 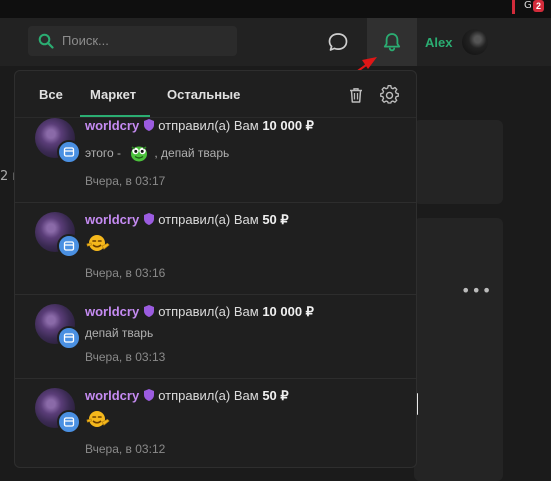 What do you see at coordinates (390, 95) in the screenshot?
I see `gear-icon` at bounding box center [390, 95].